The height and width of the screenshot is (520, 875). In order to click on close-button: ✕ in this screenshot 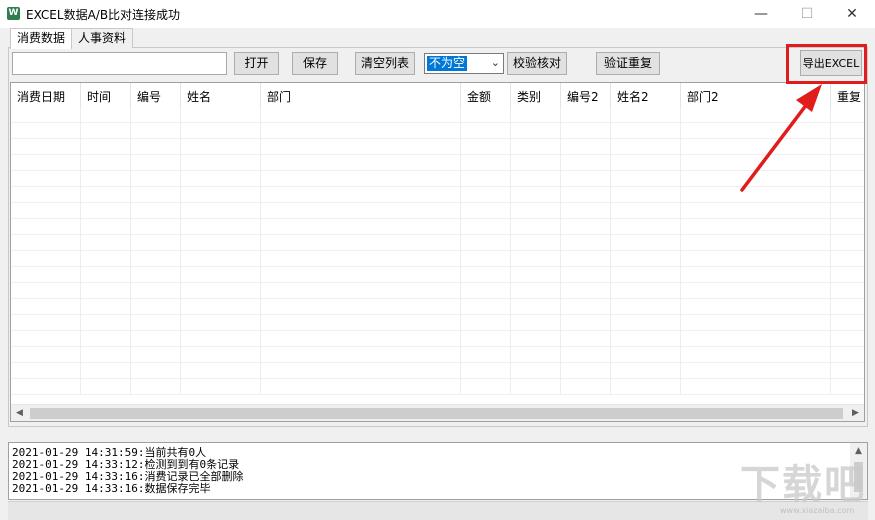, I will do `click(852, 14)`.